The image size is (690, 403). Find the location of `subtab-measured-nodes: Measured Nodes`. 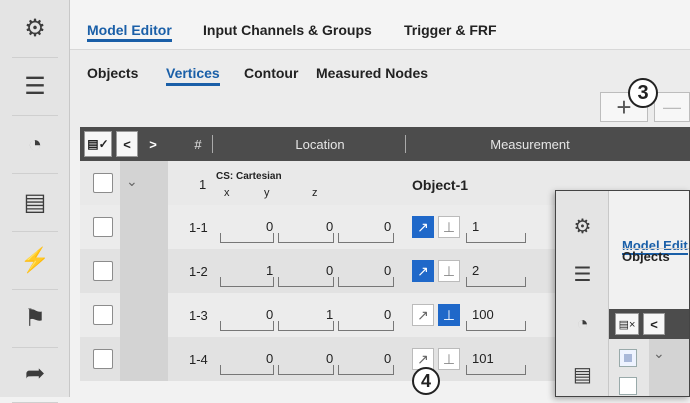

subtab-measured-nodes: Measured Nodes is located at coordinates (372, 73).